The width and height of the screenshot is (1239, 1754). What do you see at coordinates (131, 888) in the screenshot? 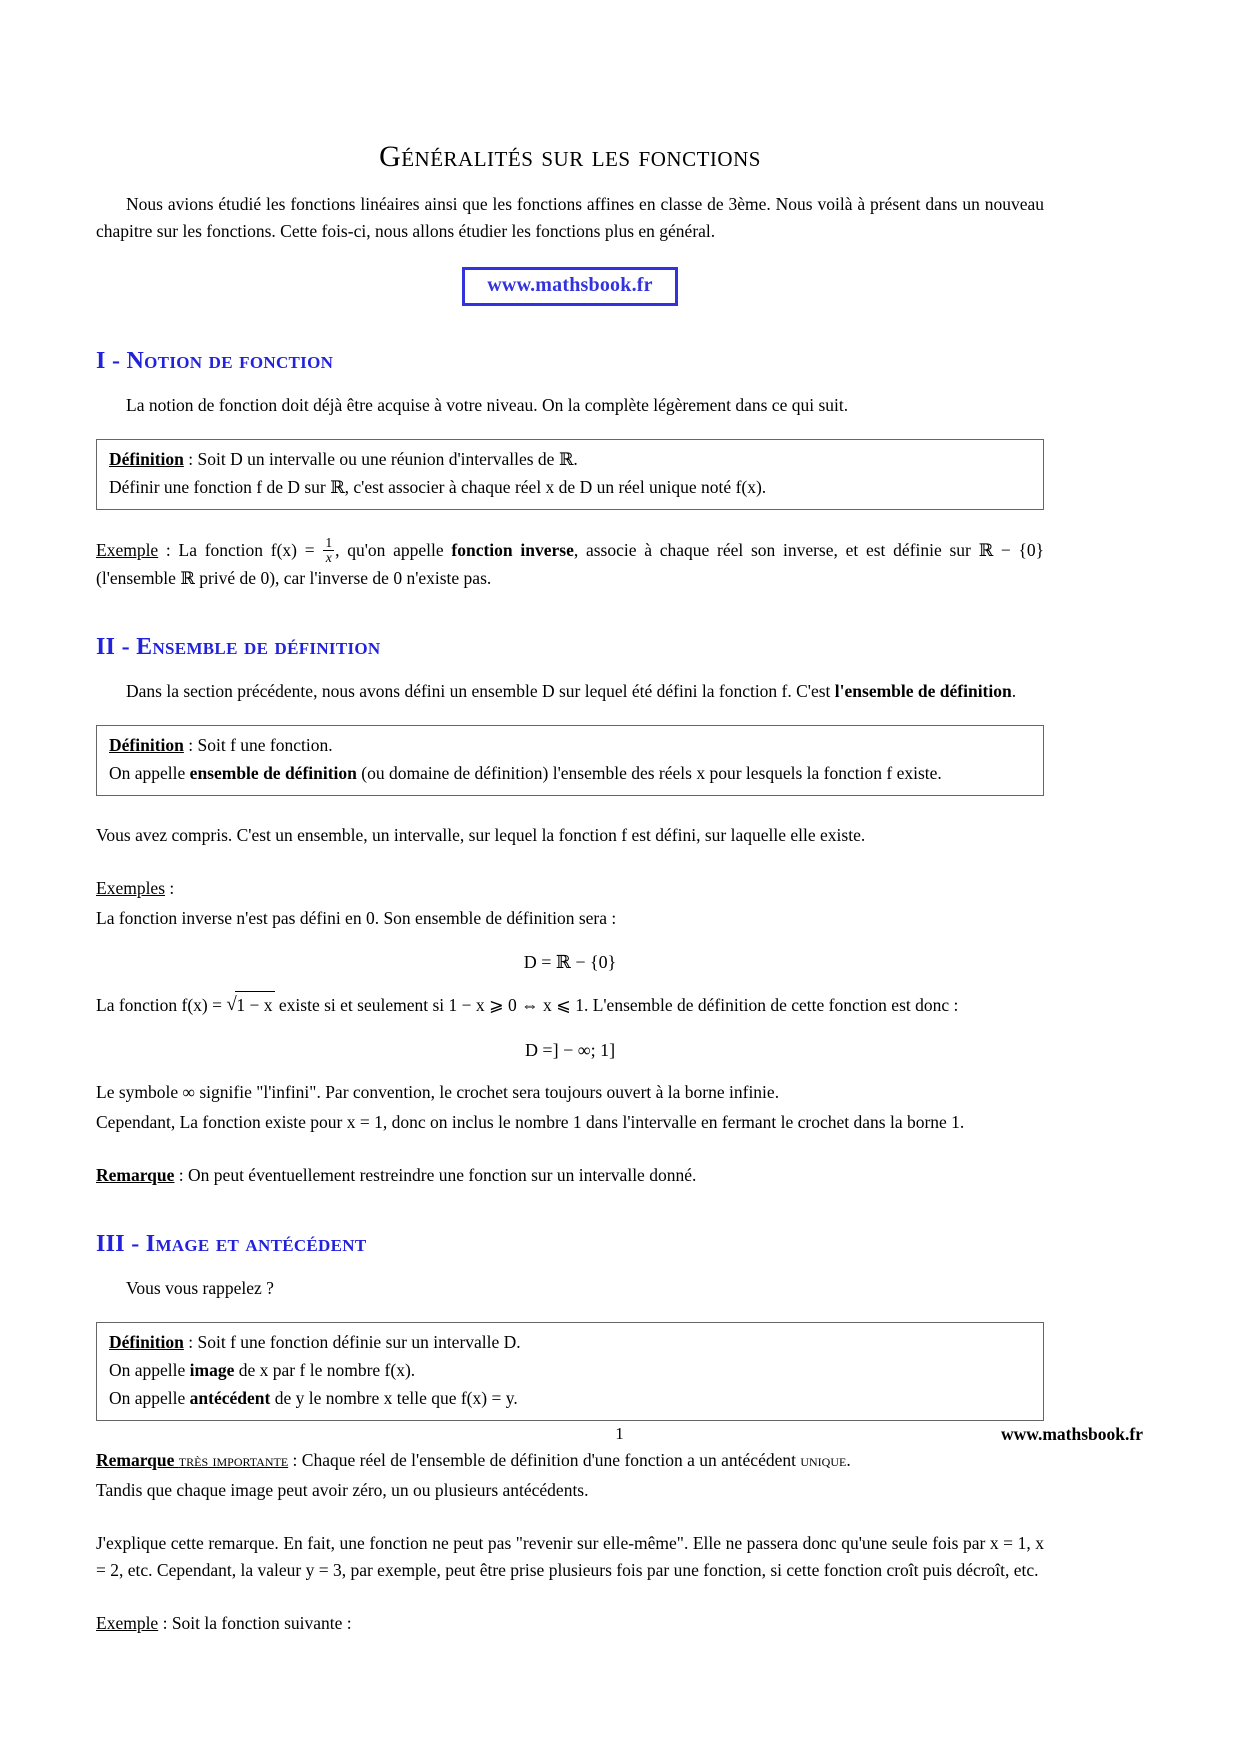
I see `examples-label: Exemples` at bounding box center [131, 888].